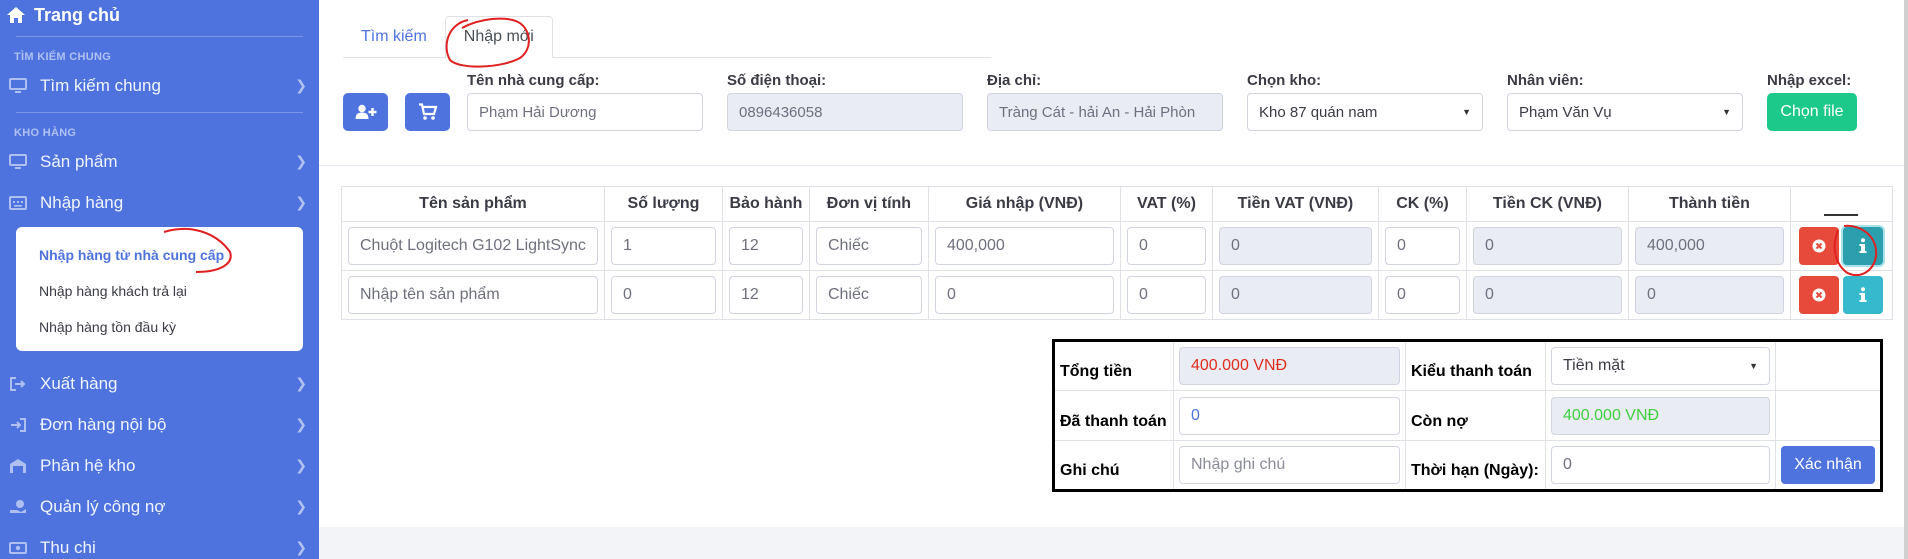 The image size is (1908, 559). Describe the element at coordinates (1594, 365) in the screenshot. I see `payment-type-value: Tiền mặt` at that location.